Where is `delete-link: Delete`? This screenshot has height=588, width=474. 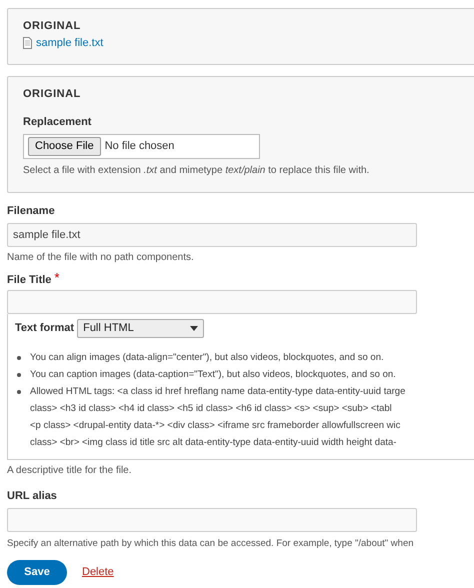 delete-link: Delete is located at coordinates (98, 572).